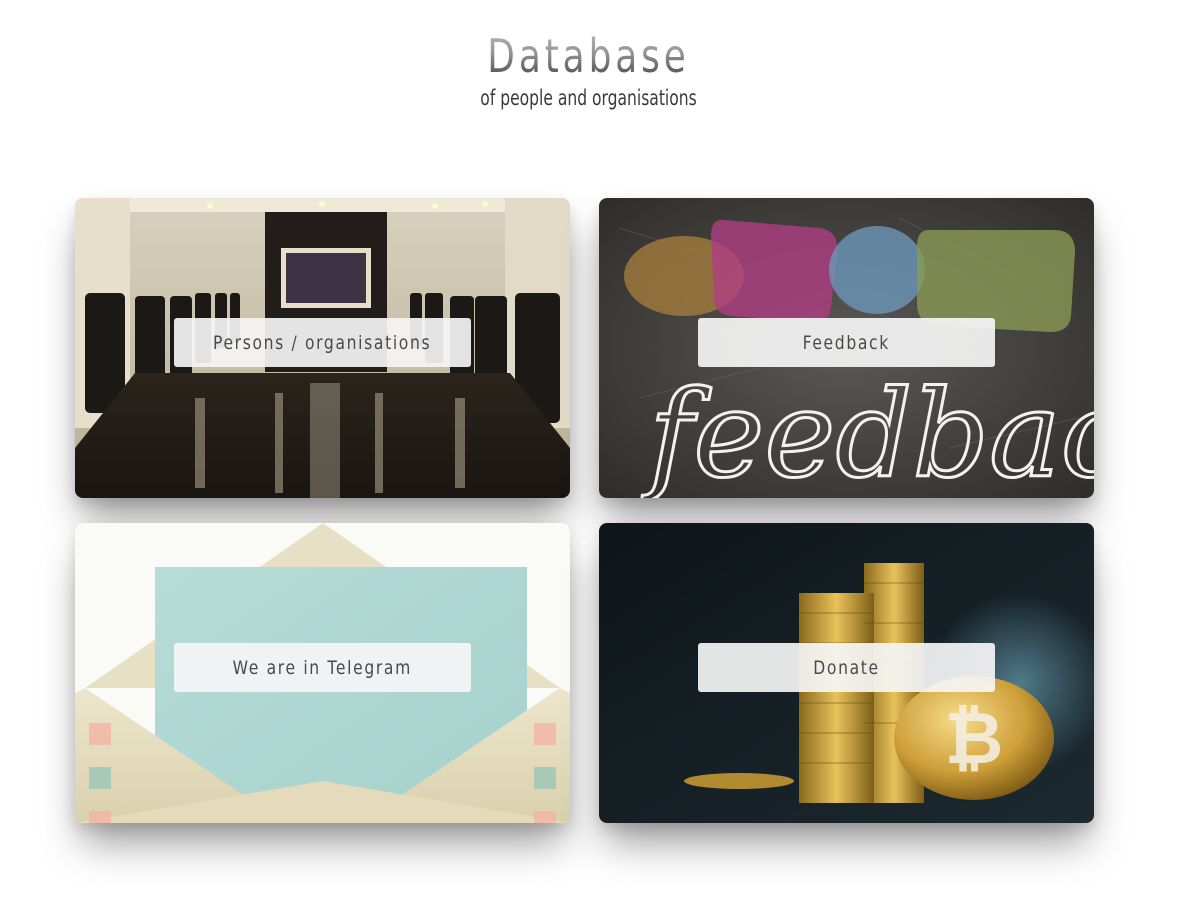  I want to click on page-title: Database, so click(588, 56).